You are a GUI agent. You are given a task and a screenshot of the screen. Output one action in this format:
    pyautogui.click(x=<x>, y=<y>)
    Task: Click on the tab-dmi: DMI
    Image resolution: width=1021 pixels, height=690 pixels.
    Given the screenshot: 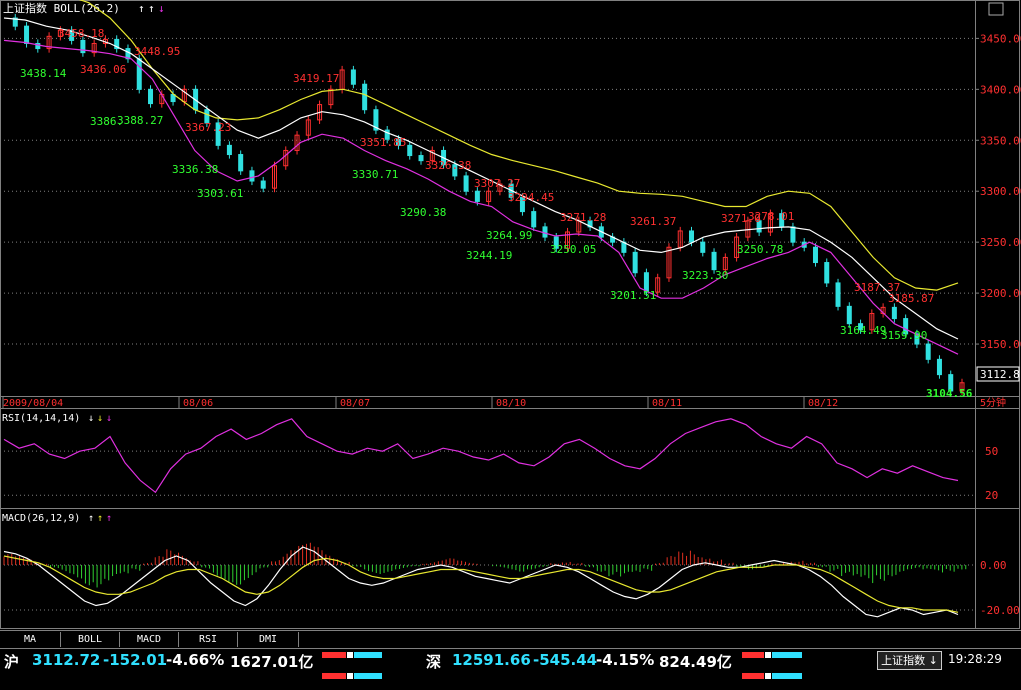 What is the action you would take?
    pyautogui.click(x=268, y=639)
    